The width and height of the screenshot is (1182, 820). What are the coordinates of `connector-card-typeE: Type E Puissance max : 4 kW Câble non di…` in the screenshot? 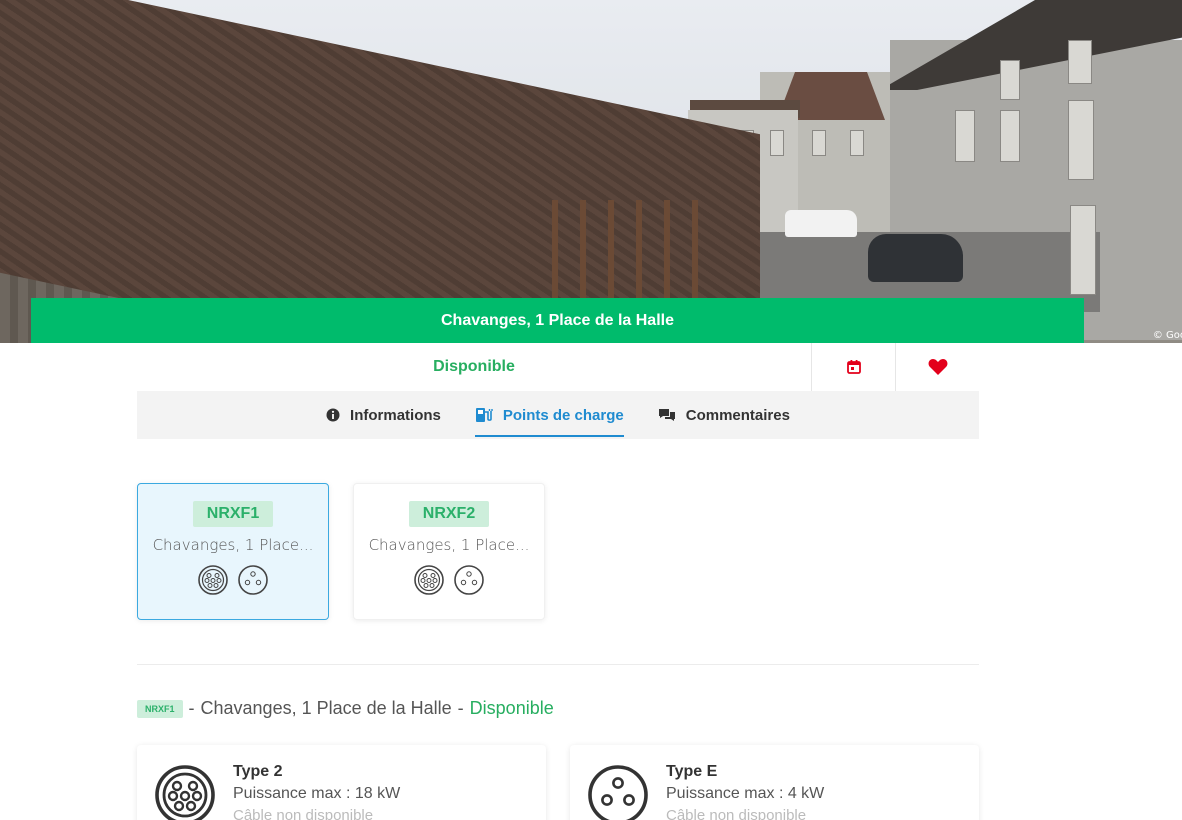 It's located at (774, 782).